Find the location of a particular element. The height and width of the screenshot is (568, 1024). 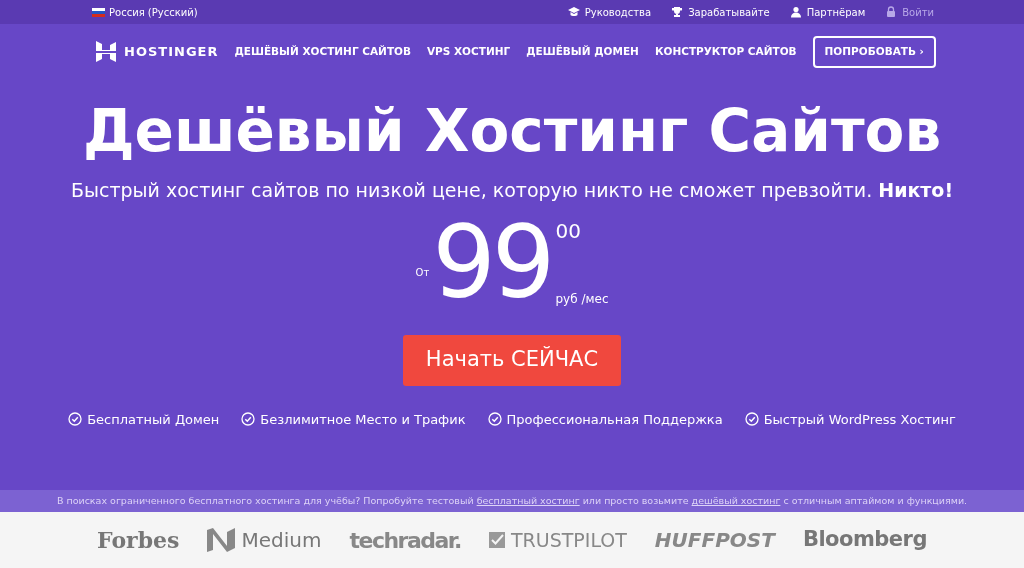

user-icon is located at coordinates (795, 12).